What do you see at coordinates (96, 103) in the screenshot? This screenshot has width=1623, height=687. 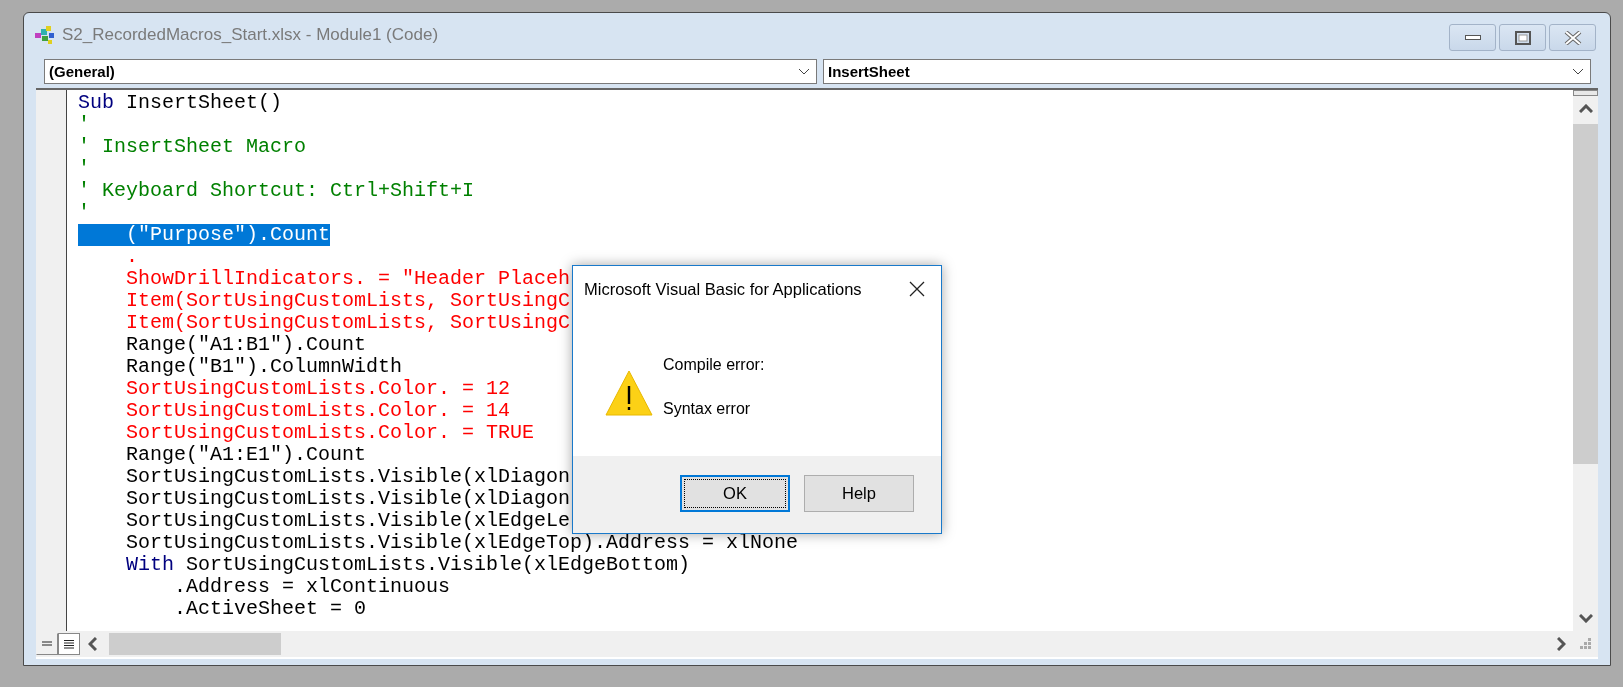 I see `code-line: Sub` at bounding box center [96, 103].